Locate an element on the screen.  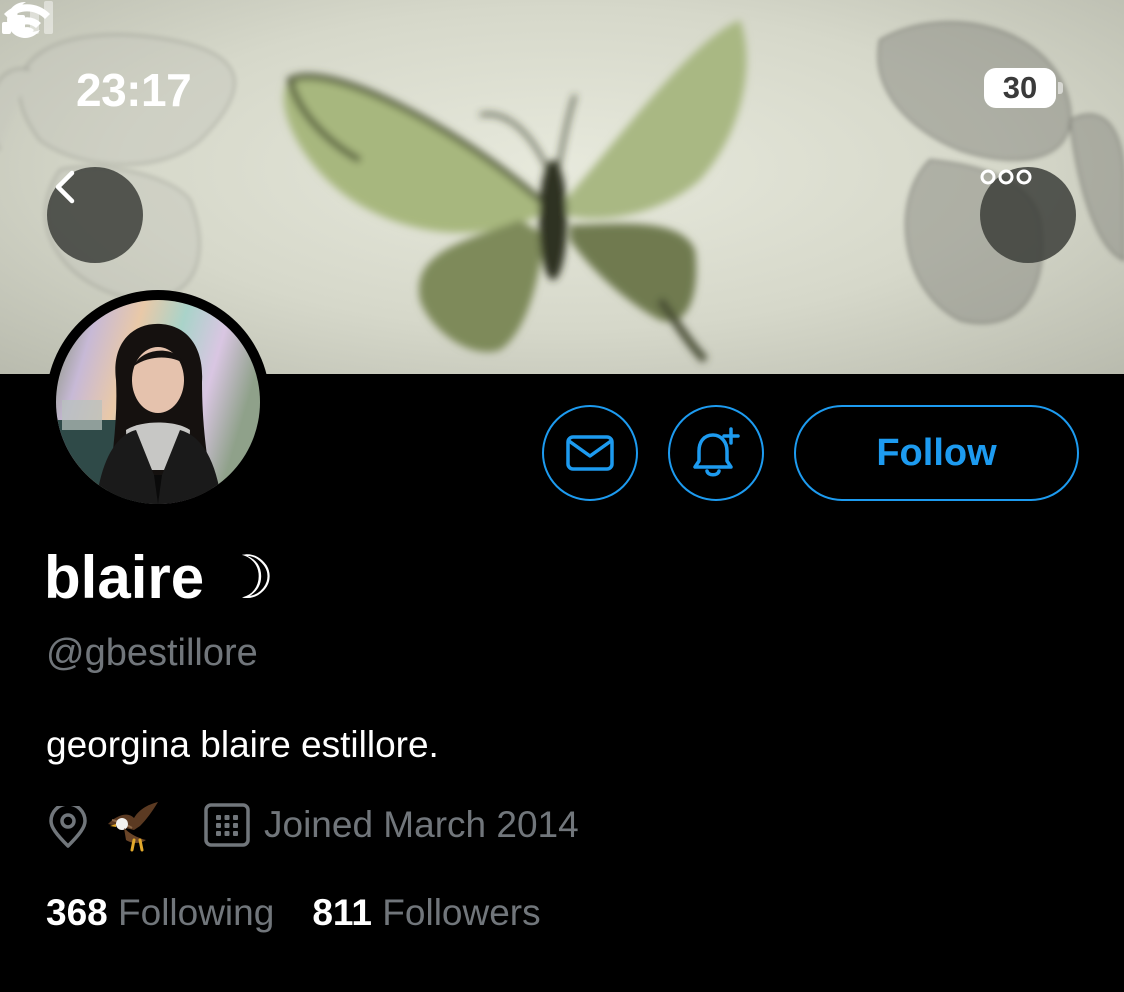
more-horizontal-icon is located at coordinates (1006, 177).